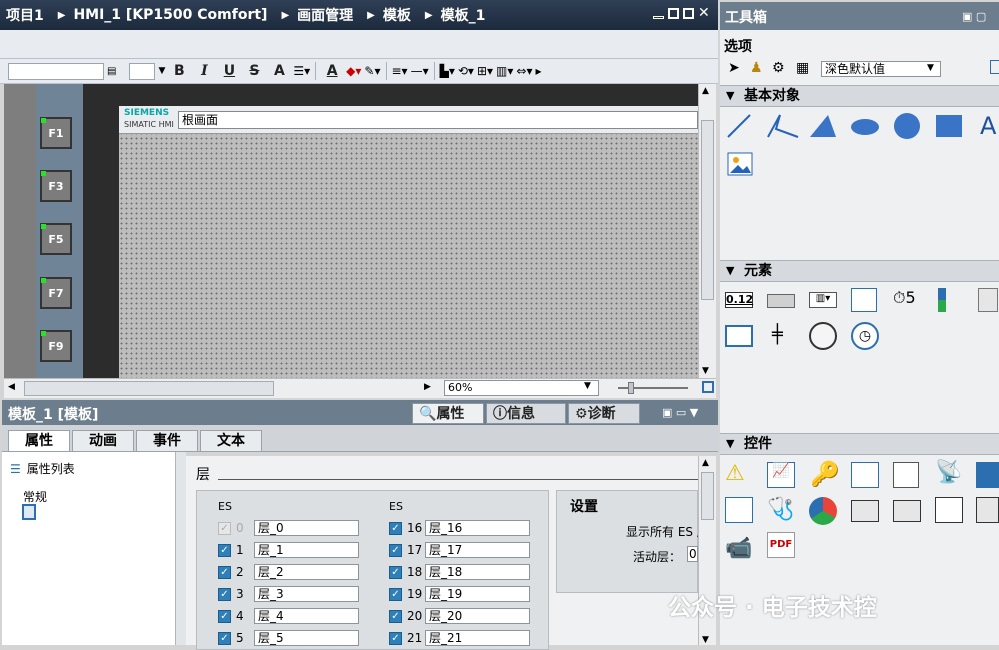 The width and height of the screenshot is (999, 650). What do you see at coordinates (466, 71) in the screenshot?
I see `rotate-icon: ⟲▾` at bounding box center [466, 71].